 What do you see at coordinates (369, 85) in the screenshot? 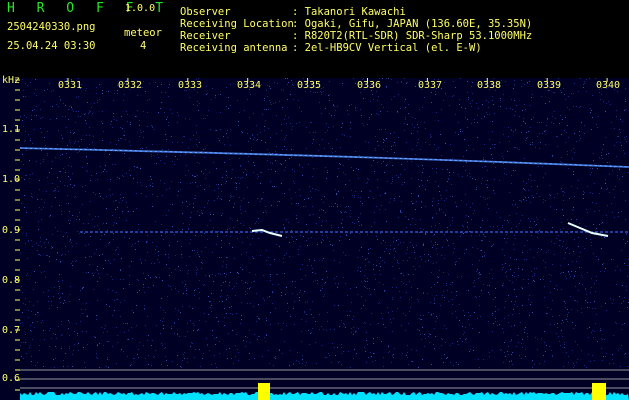
I see `x-tick-label: 0336` at bounding box center [369, 85].